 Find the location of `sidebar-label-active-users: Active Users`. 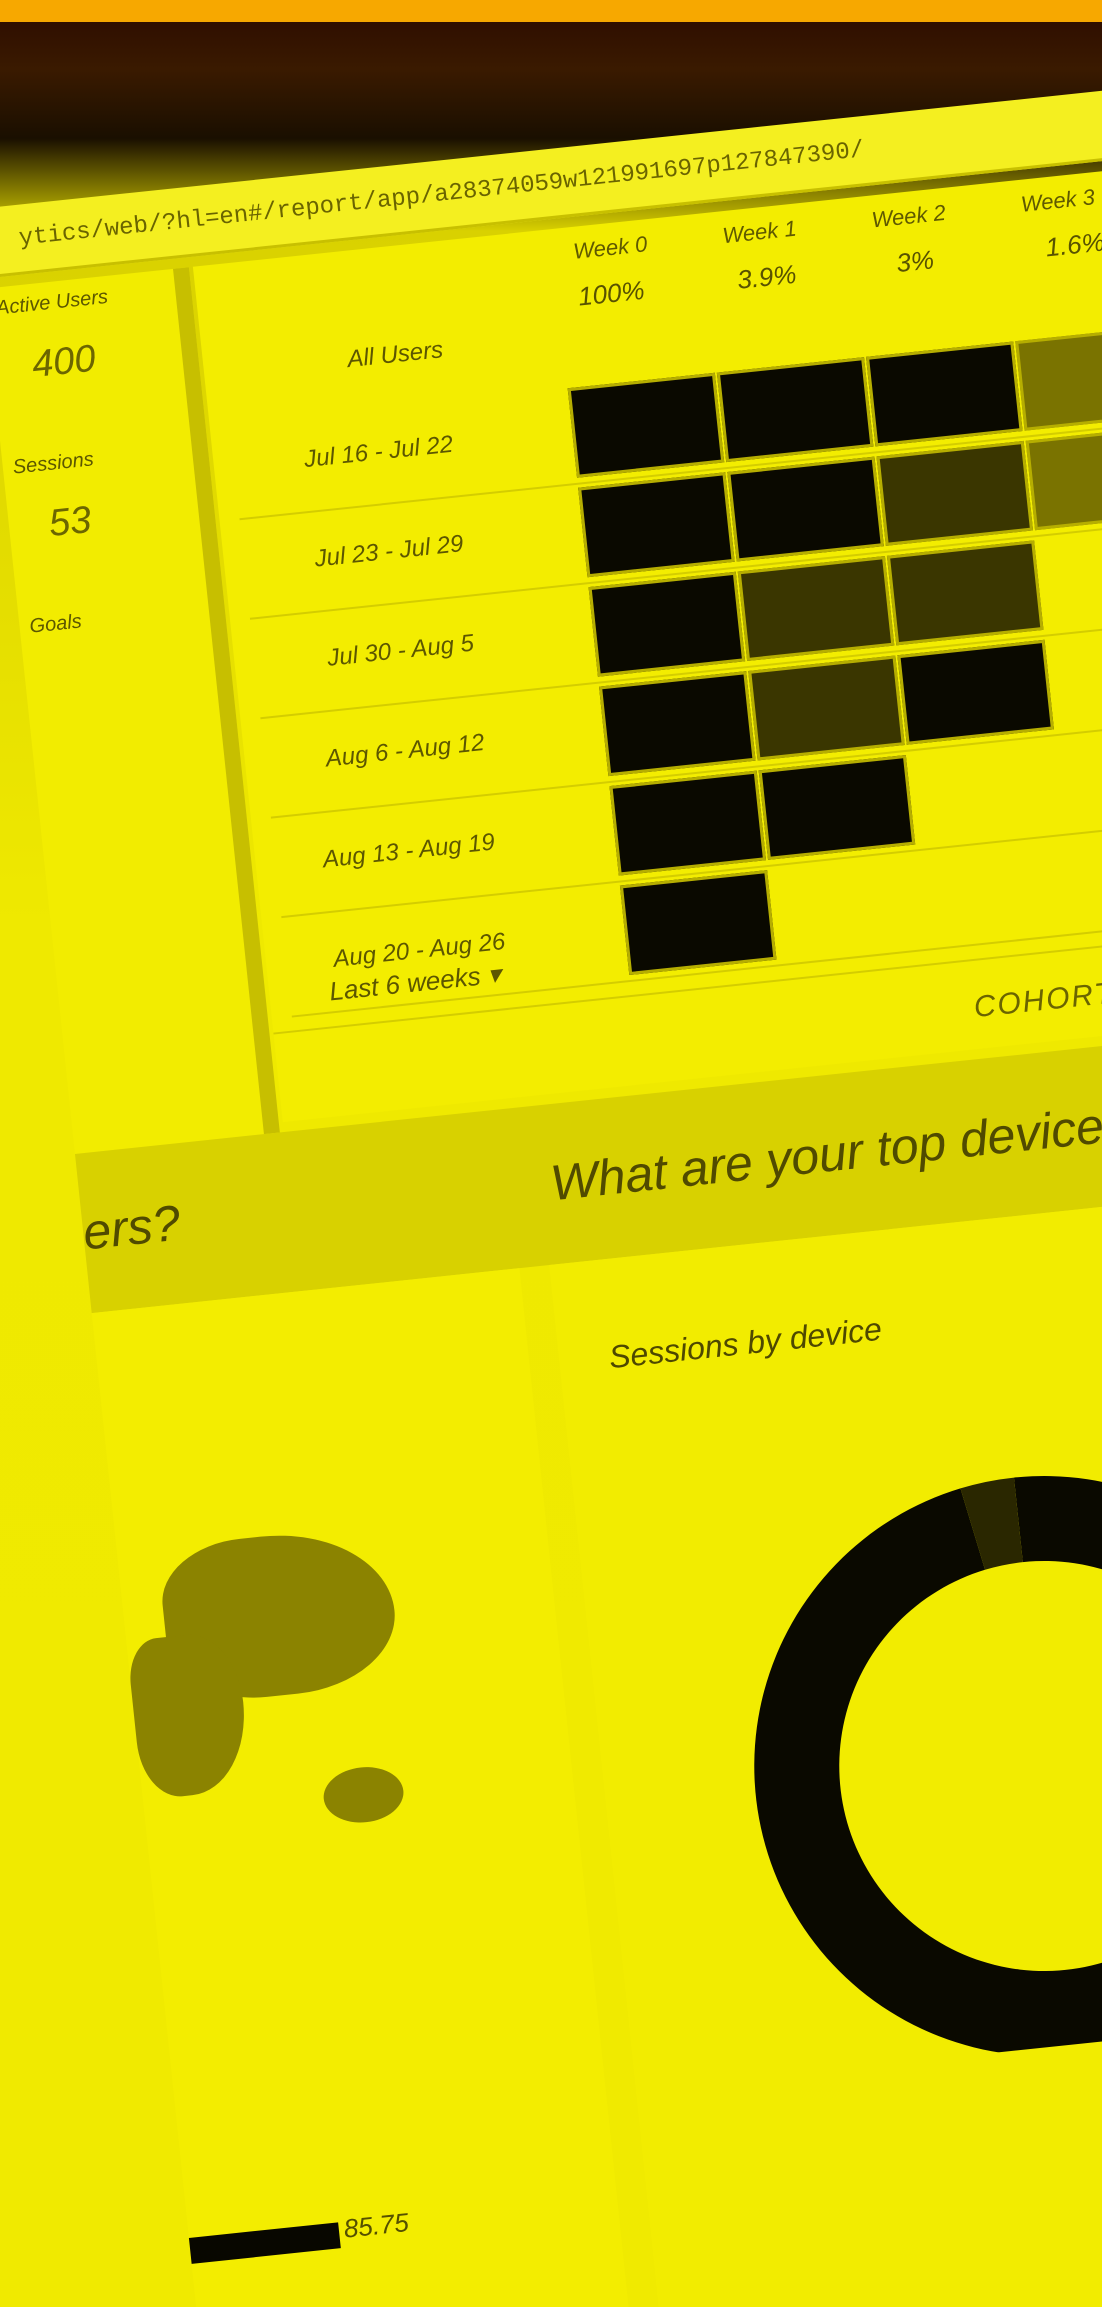

sidebar-label-active-users: Active Users is located at coordinates (54, 302).